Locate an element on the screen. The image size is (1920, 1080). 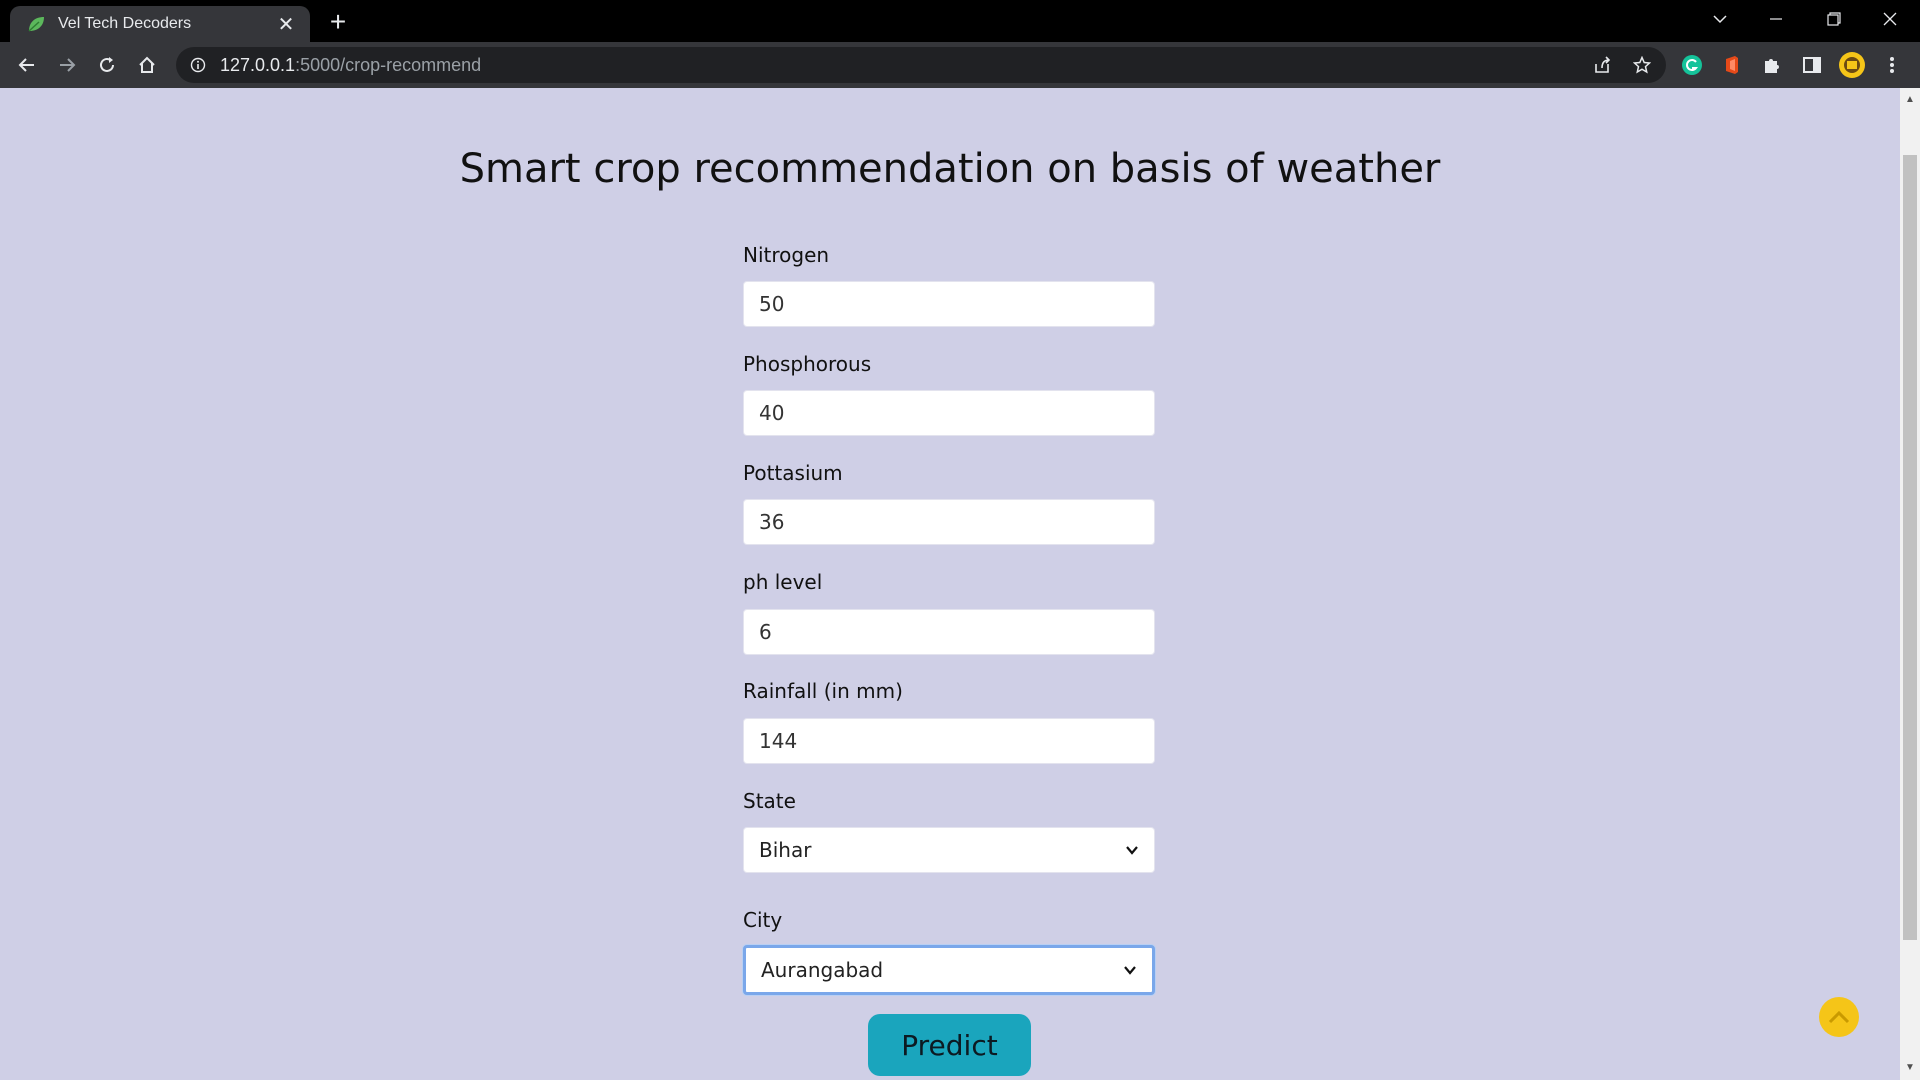
office-icon is located at coordinates (1732, 65).